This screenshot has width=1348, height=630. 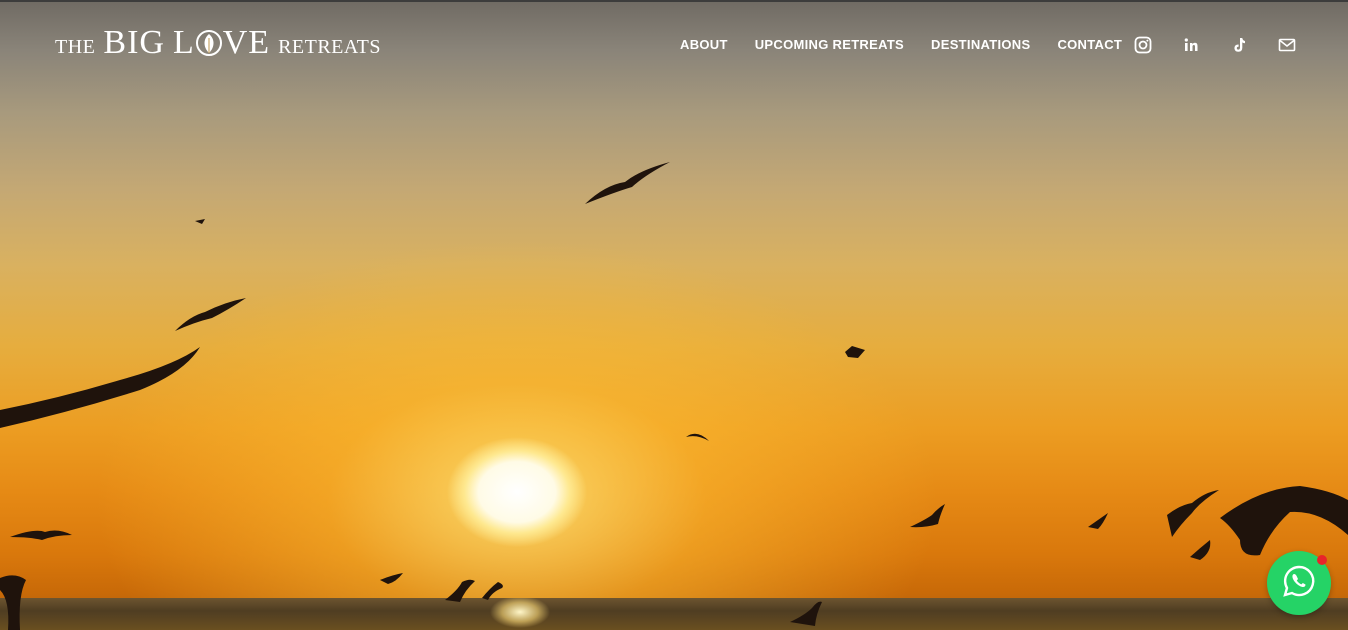 What do you see at coordinates (1240, 45) in the screenshot?
I see `tiktok-icon` at bounding box center [1240, 45].